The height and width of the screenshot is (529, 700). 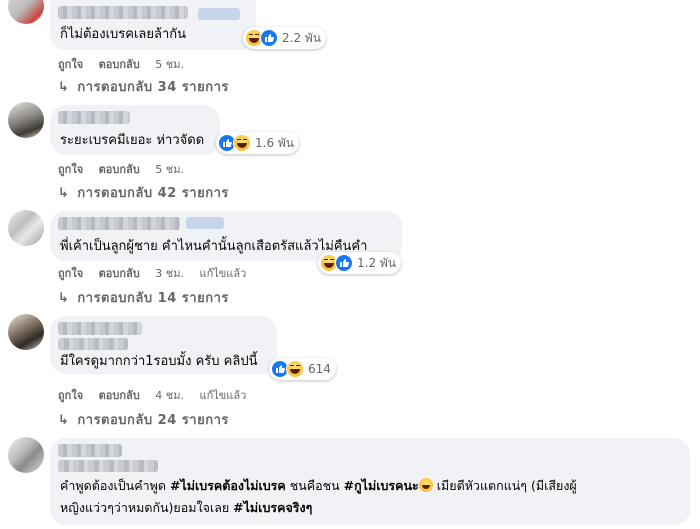 I want to click on reaction-count: 614, so click(x=319, y=369).